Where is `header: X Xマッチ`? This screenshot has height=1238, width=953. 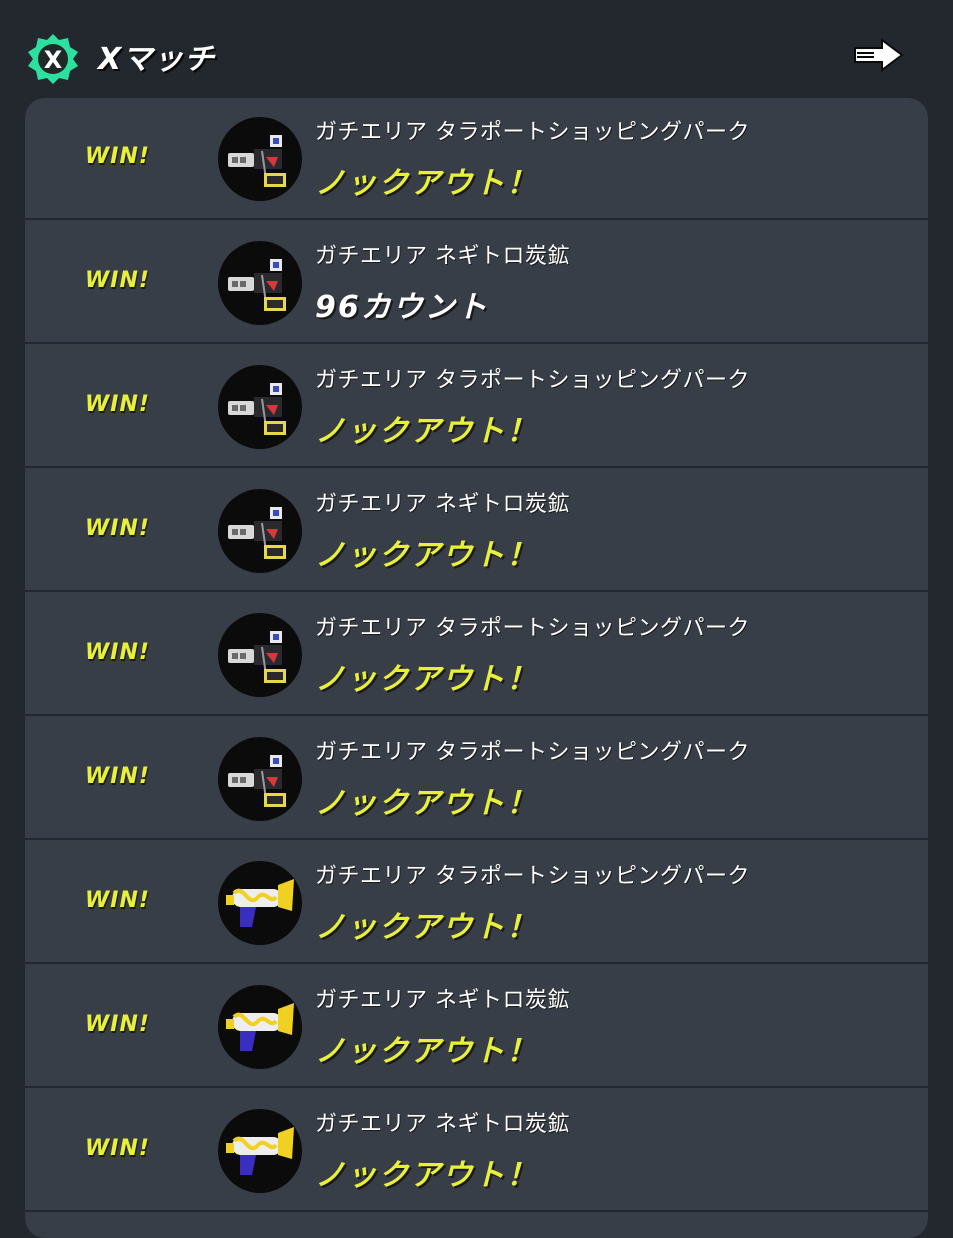
header: X Xマッチ is located at coordinates (476, 49).